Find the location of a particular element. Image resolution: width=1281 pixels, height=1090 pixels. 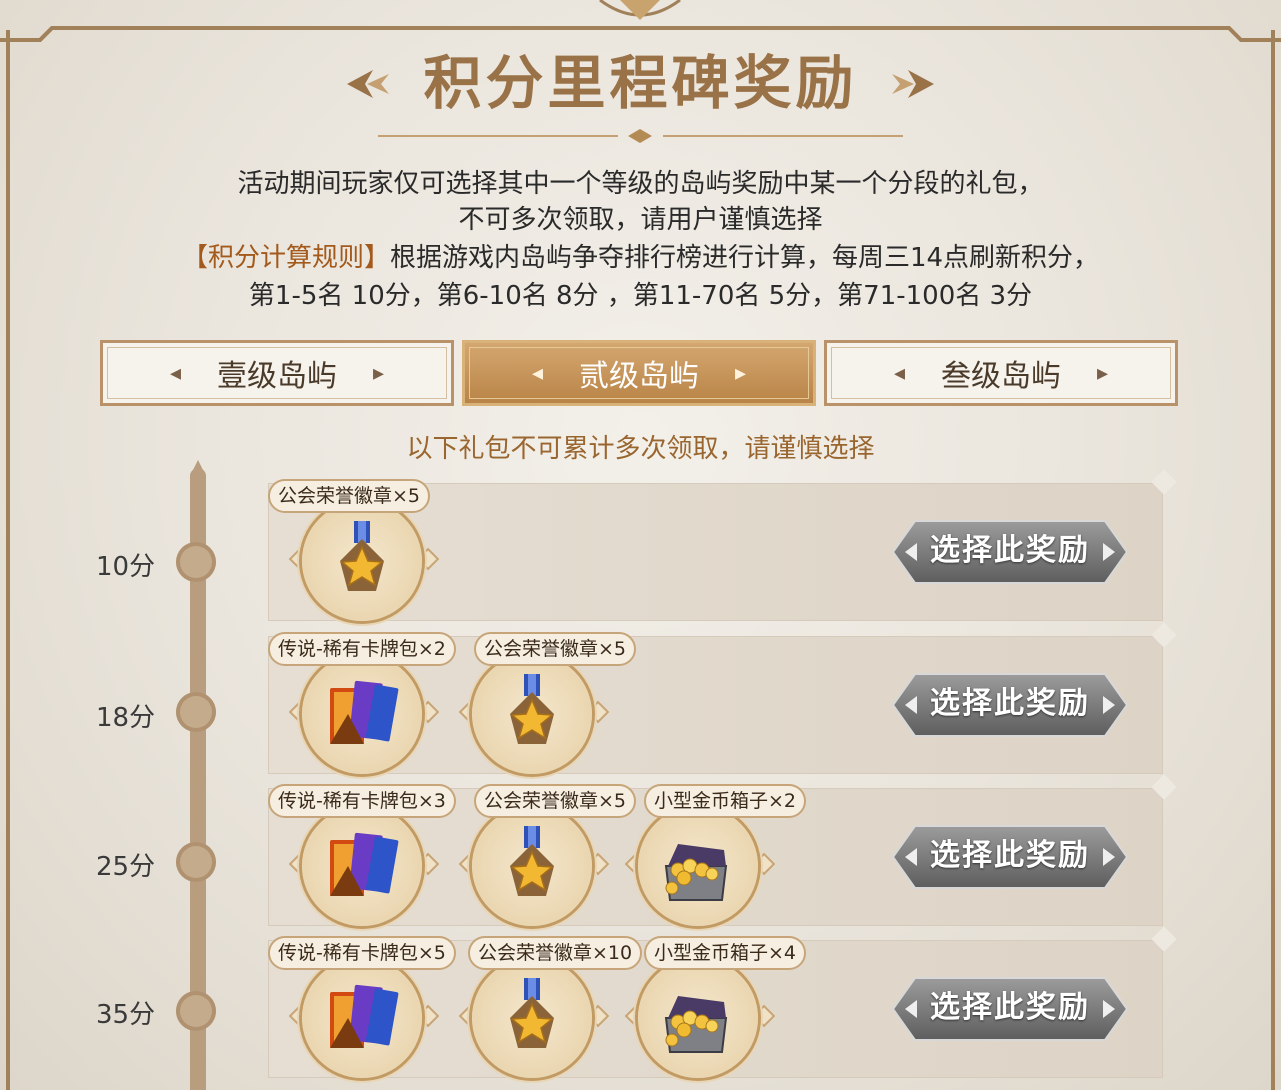

tier-score: 18分 is located at coordinates (126, 718).